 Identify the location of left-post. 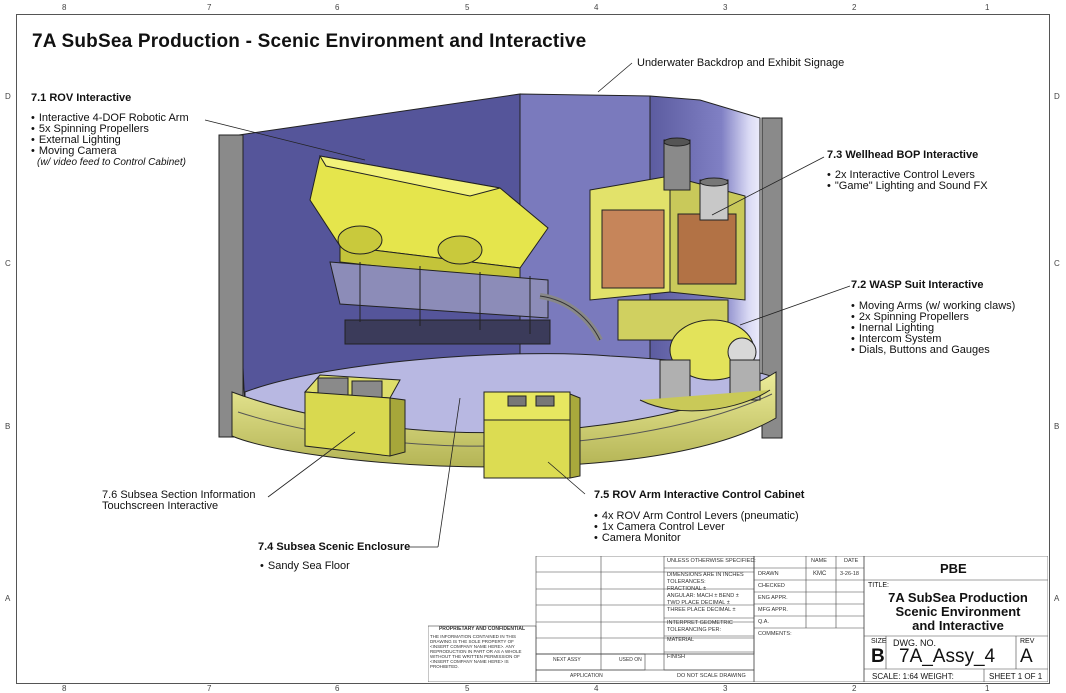
(231, 286).